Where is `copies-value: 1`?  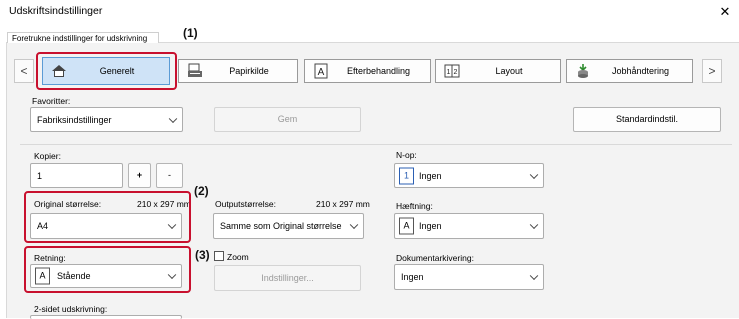
copies-value: 1 is located at coordinates (40, 175).